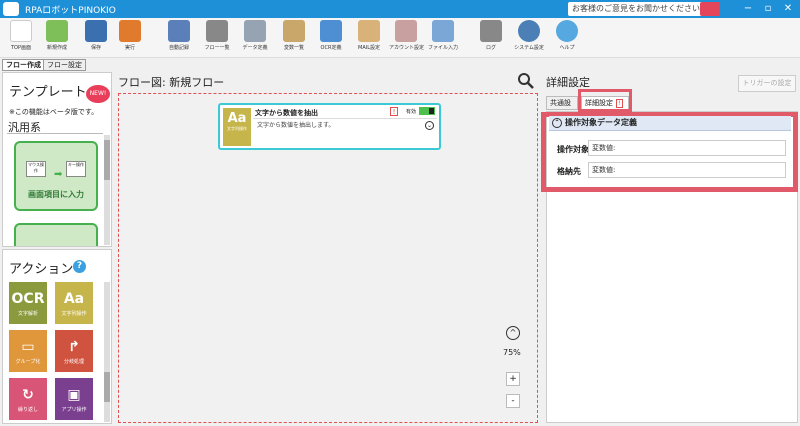 This screenshot has height=426, width=800. I want to click on flow-node: Aa 文字列操作 文字から数値を抽出 ! 有効 文字から数値を抽出します。 ⌄, so click(329, 126).